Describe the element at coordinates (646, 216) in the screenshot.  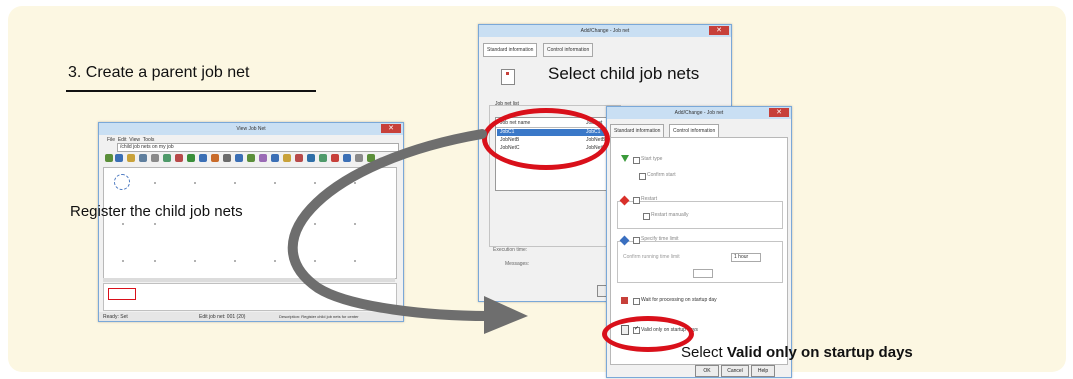
I see `restart-manual-checkbox` at that location.